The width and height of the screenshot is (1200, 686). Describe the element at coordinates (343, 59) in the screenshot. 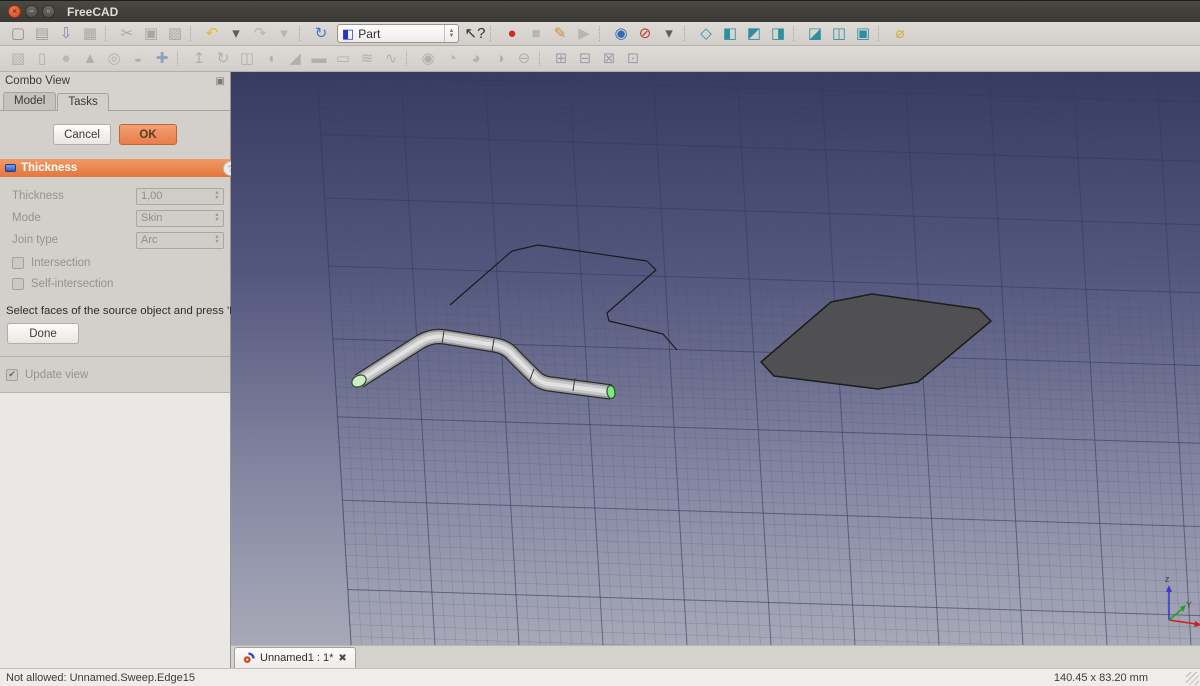

I see `part-ruled-surface-icon: ▭` at that location.